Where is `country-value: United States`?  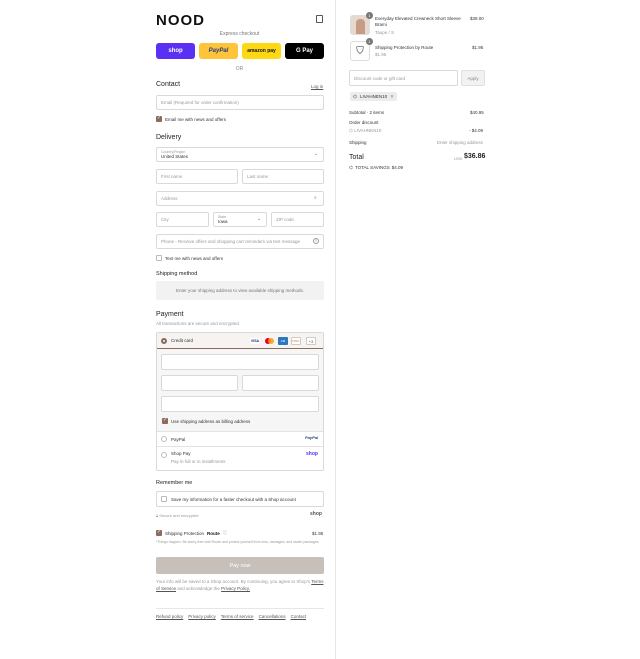
country-value: United States is located at coordinates (175, 156).